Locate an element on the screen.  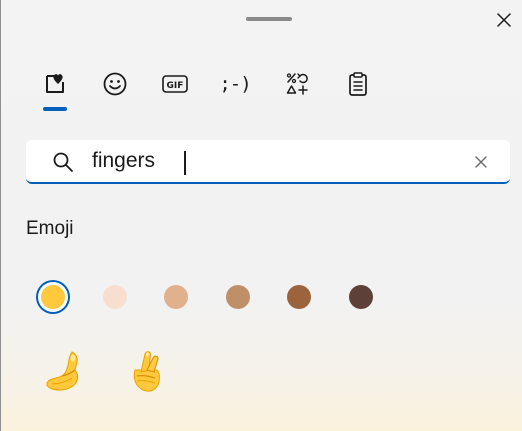
section-title: Emoji is located at coordinates (50, 228).